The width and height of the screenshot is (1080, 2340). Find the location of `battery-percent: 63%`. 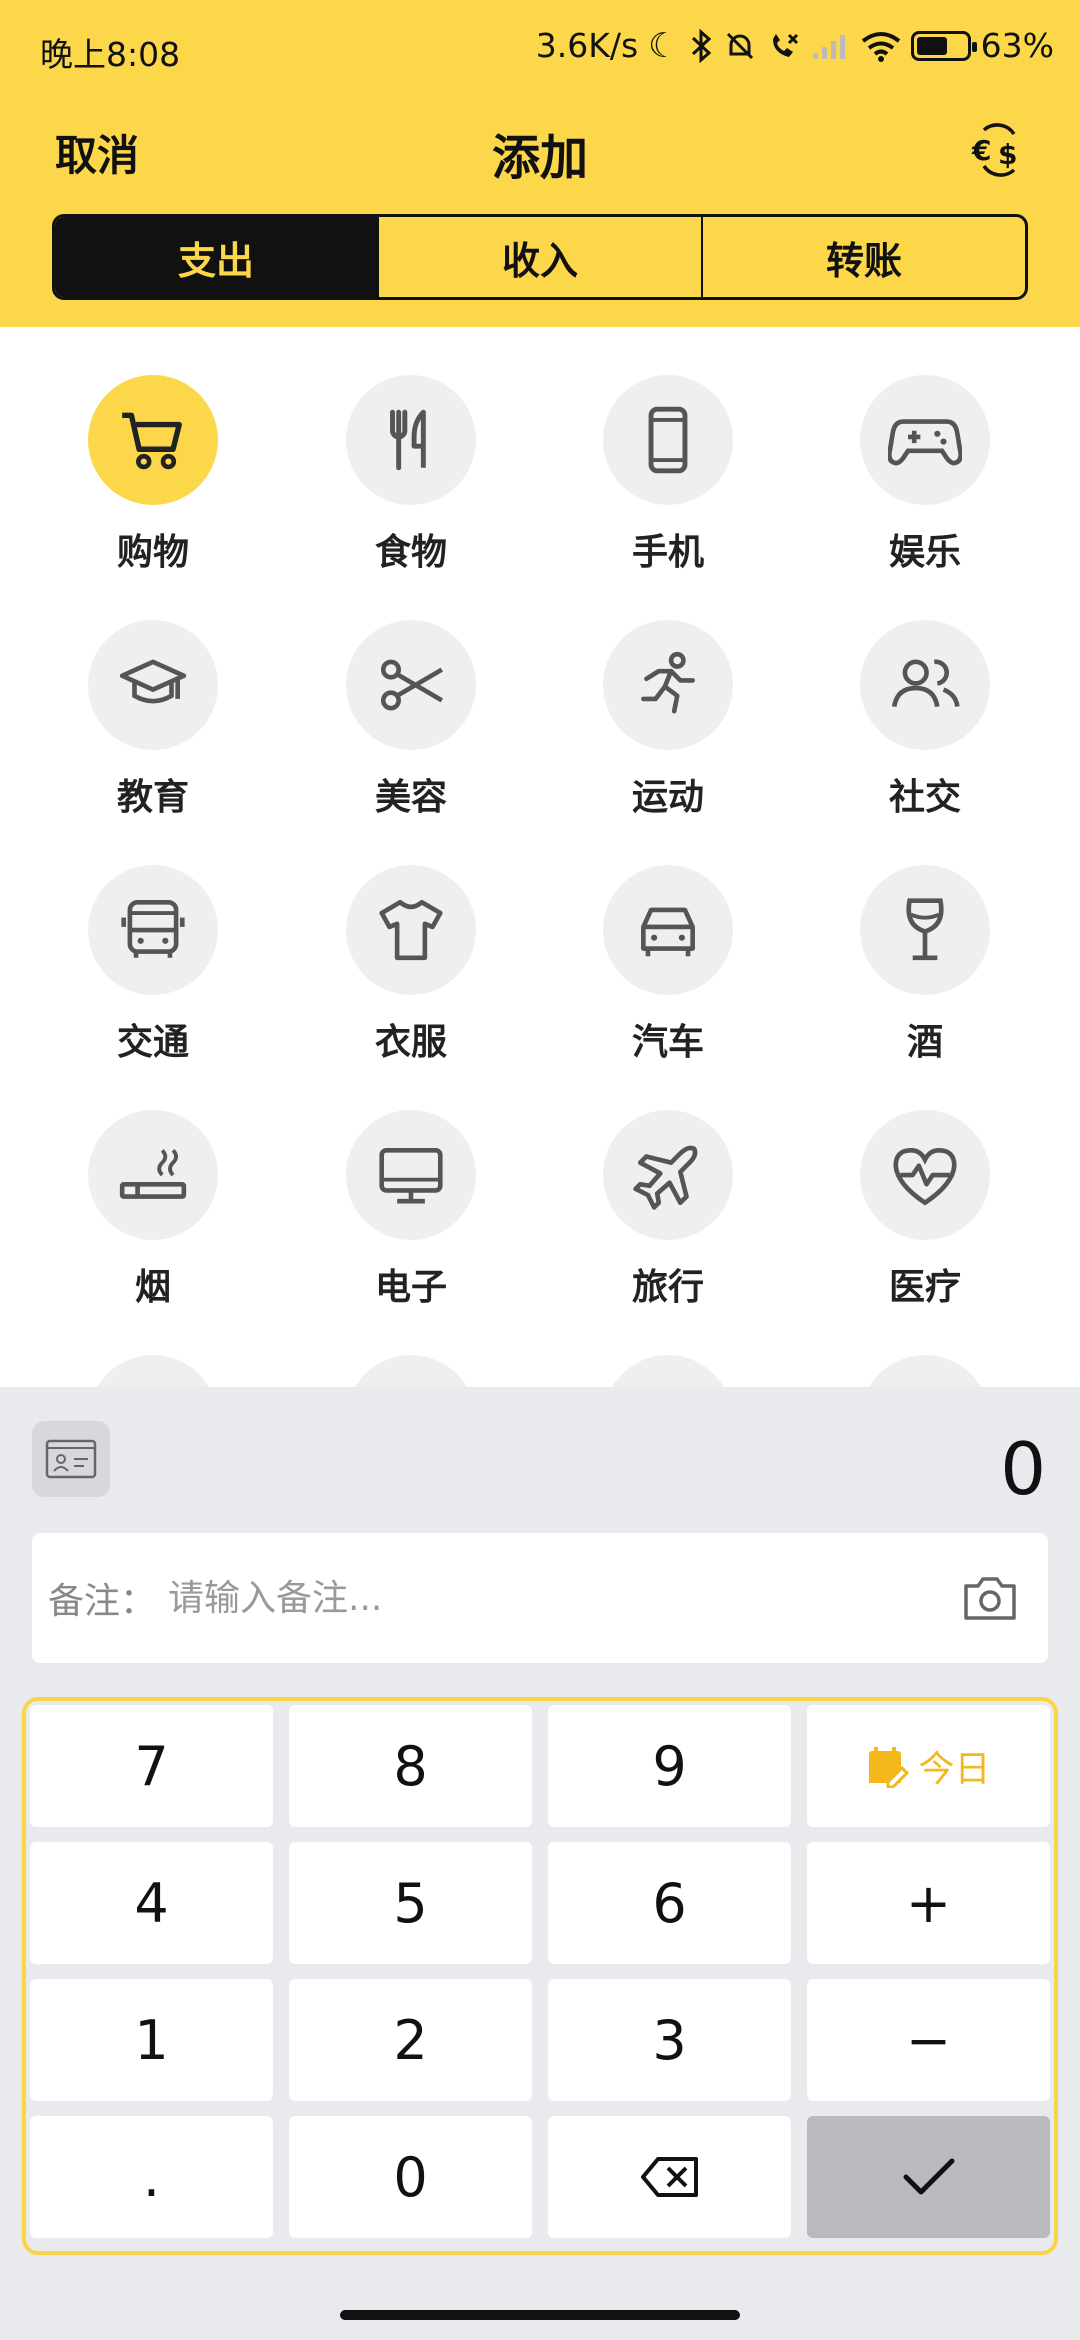

battery-percent: 63% is located at coordinates (1017, 45).